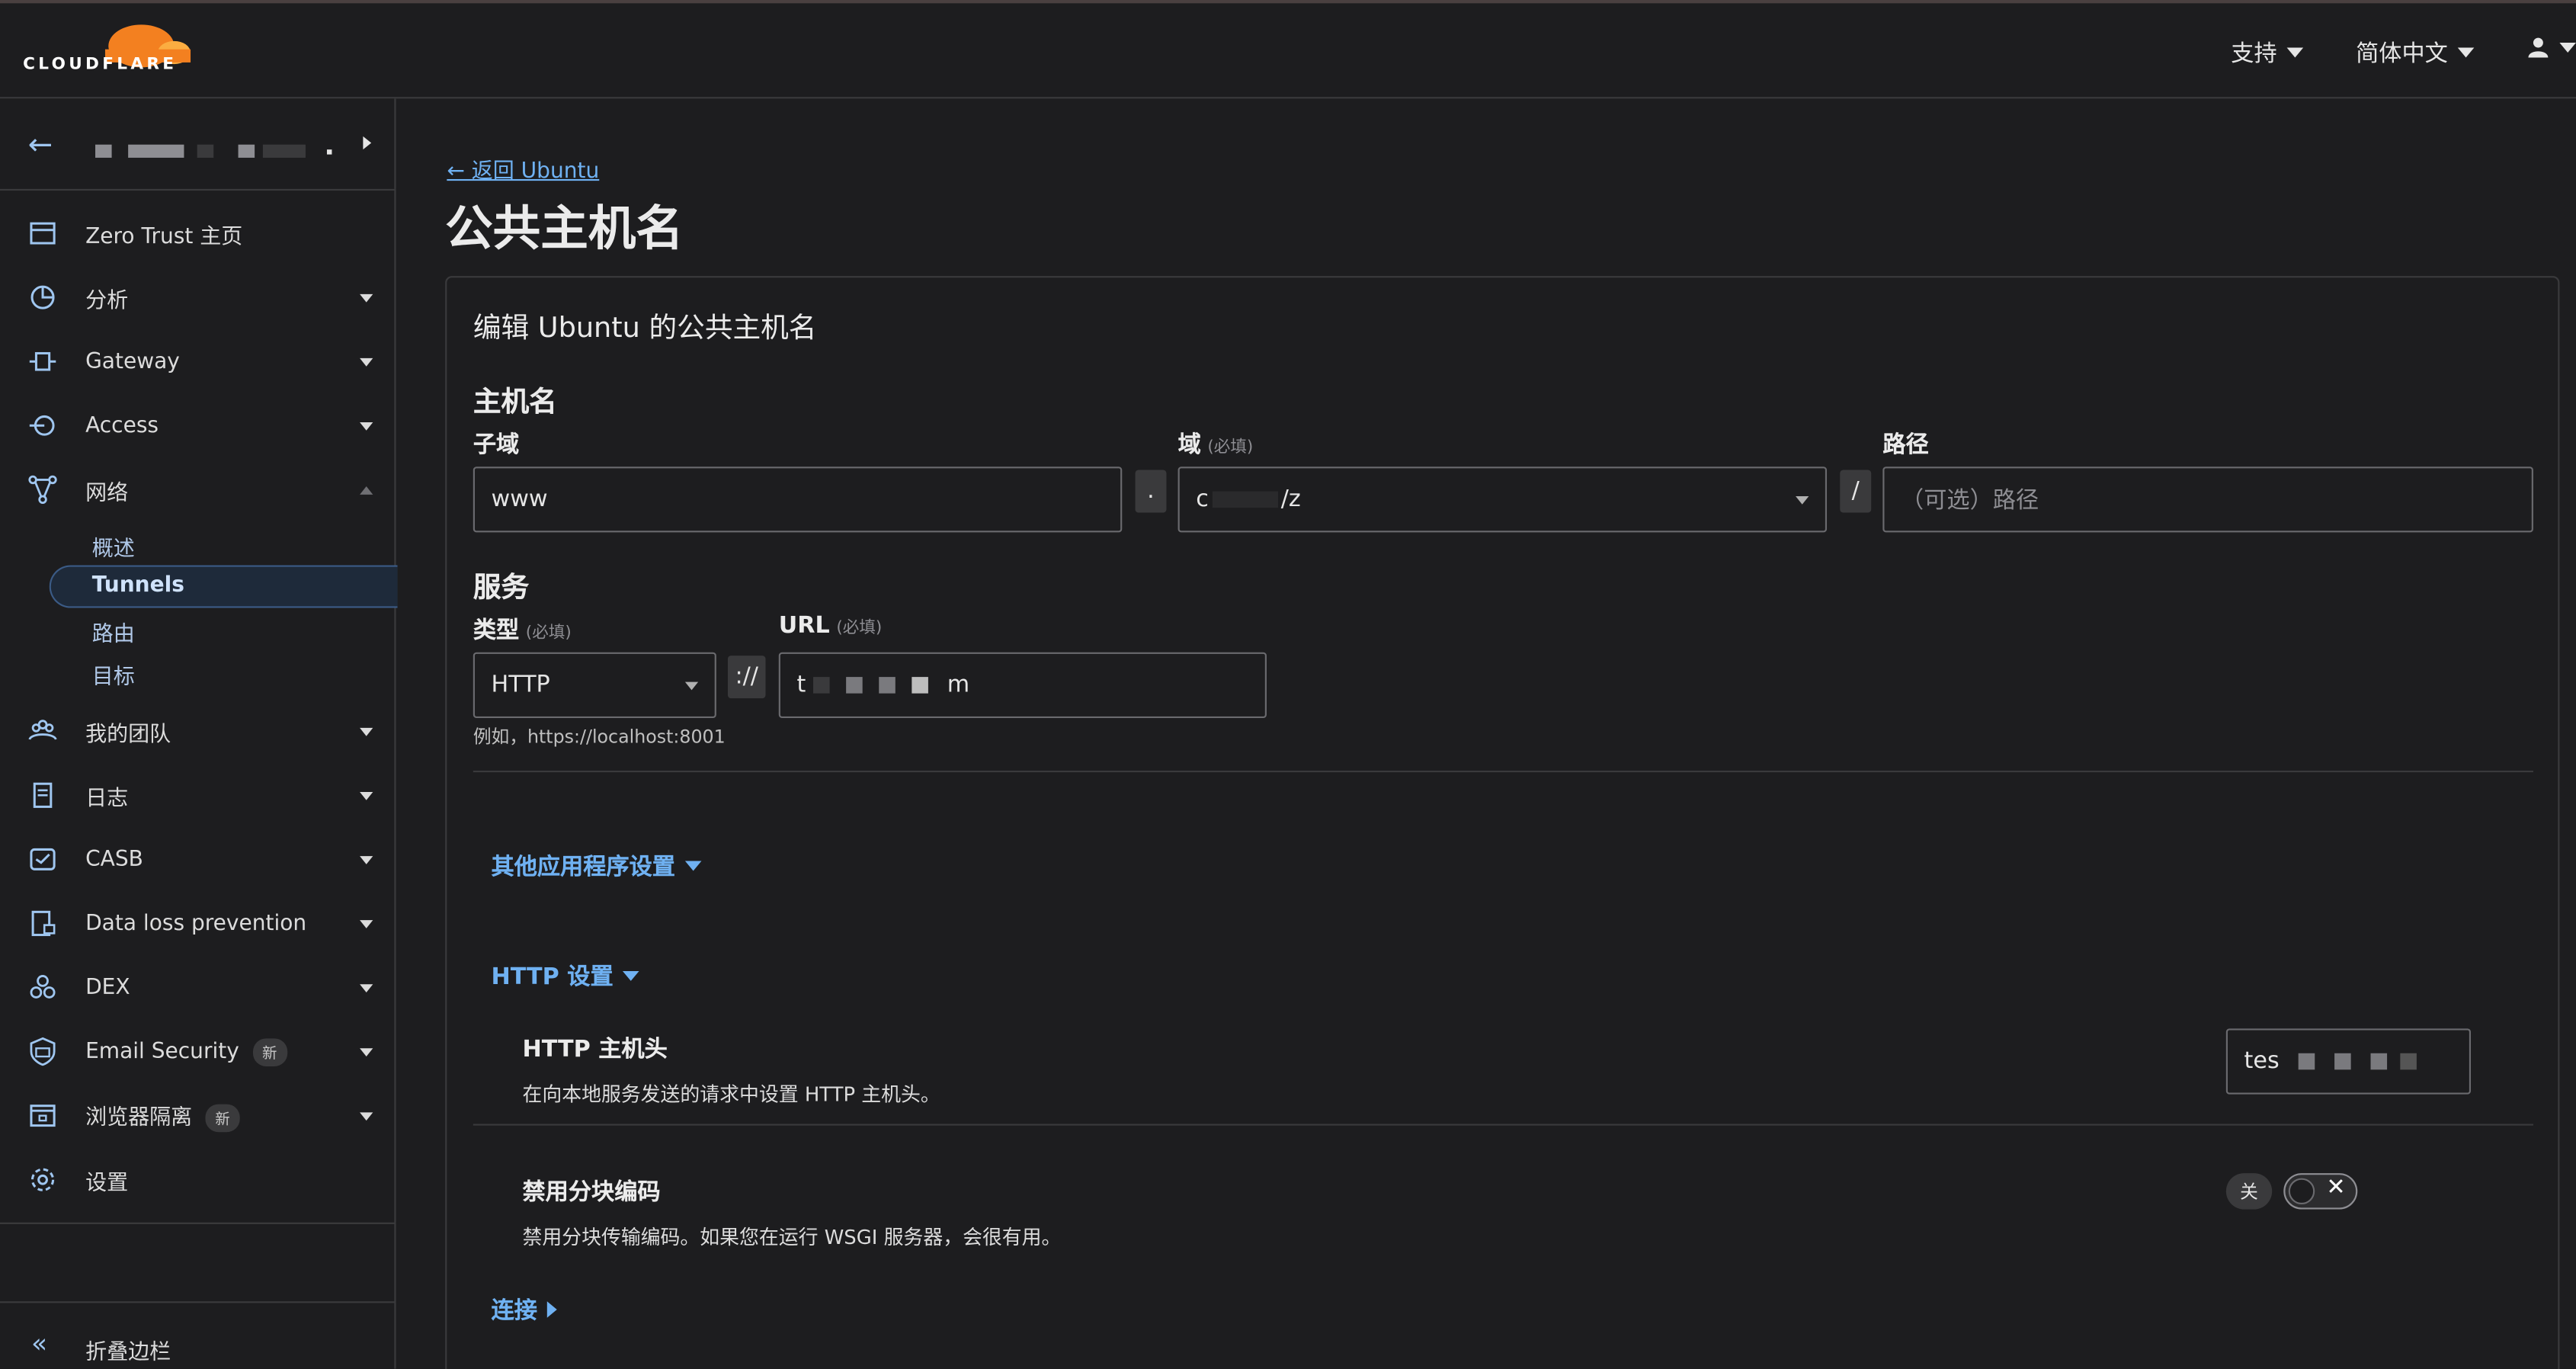 This screenshot has width=2576, height=1369. Describe the element at coordinates (2402, 54) in the screenshot. I see `language-label: 简体中文` at that location.